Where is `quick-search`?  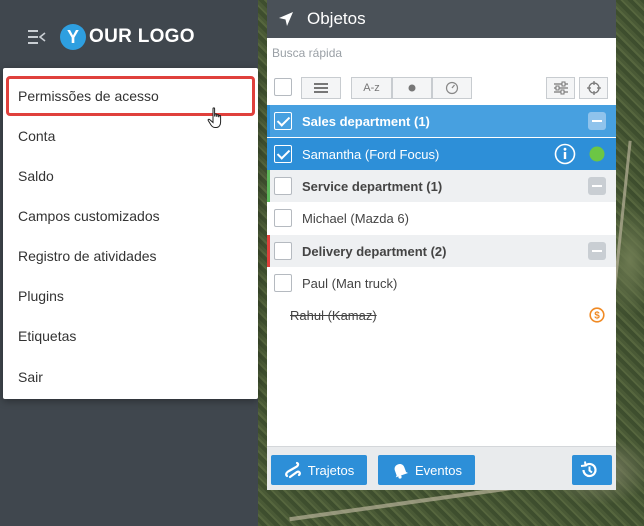
quick-search is located at coordinates (441, 53).